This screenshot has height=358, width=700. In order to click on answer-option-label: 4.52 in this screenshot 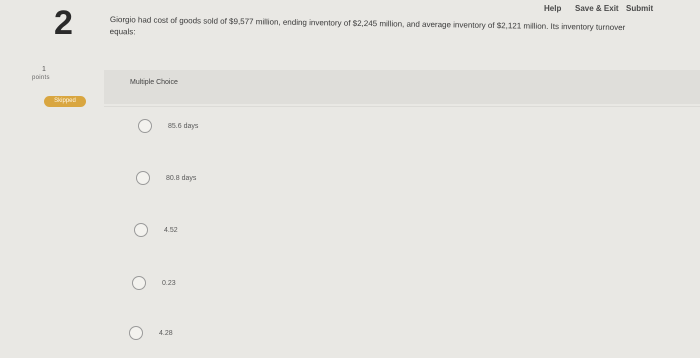, I will do `click(171, 230)`.